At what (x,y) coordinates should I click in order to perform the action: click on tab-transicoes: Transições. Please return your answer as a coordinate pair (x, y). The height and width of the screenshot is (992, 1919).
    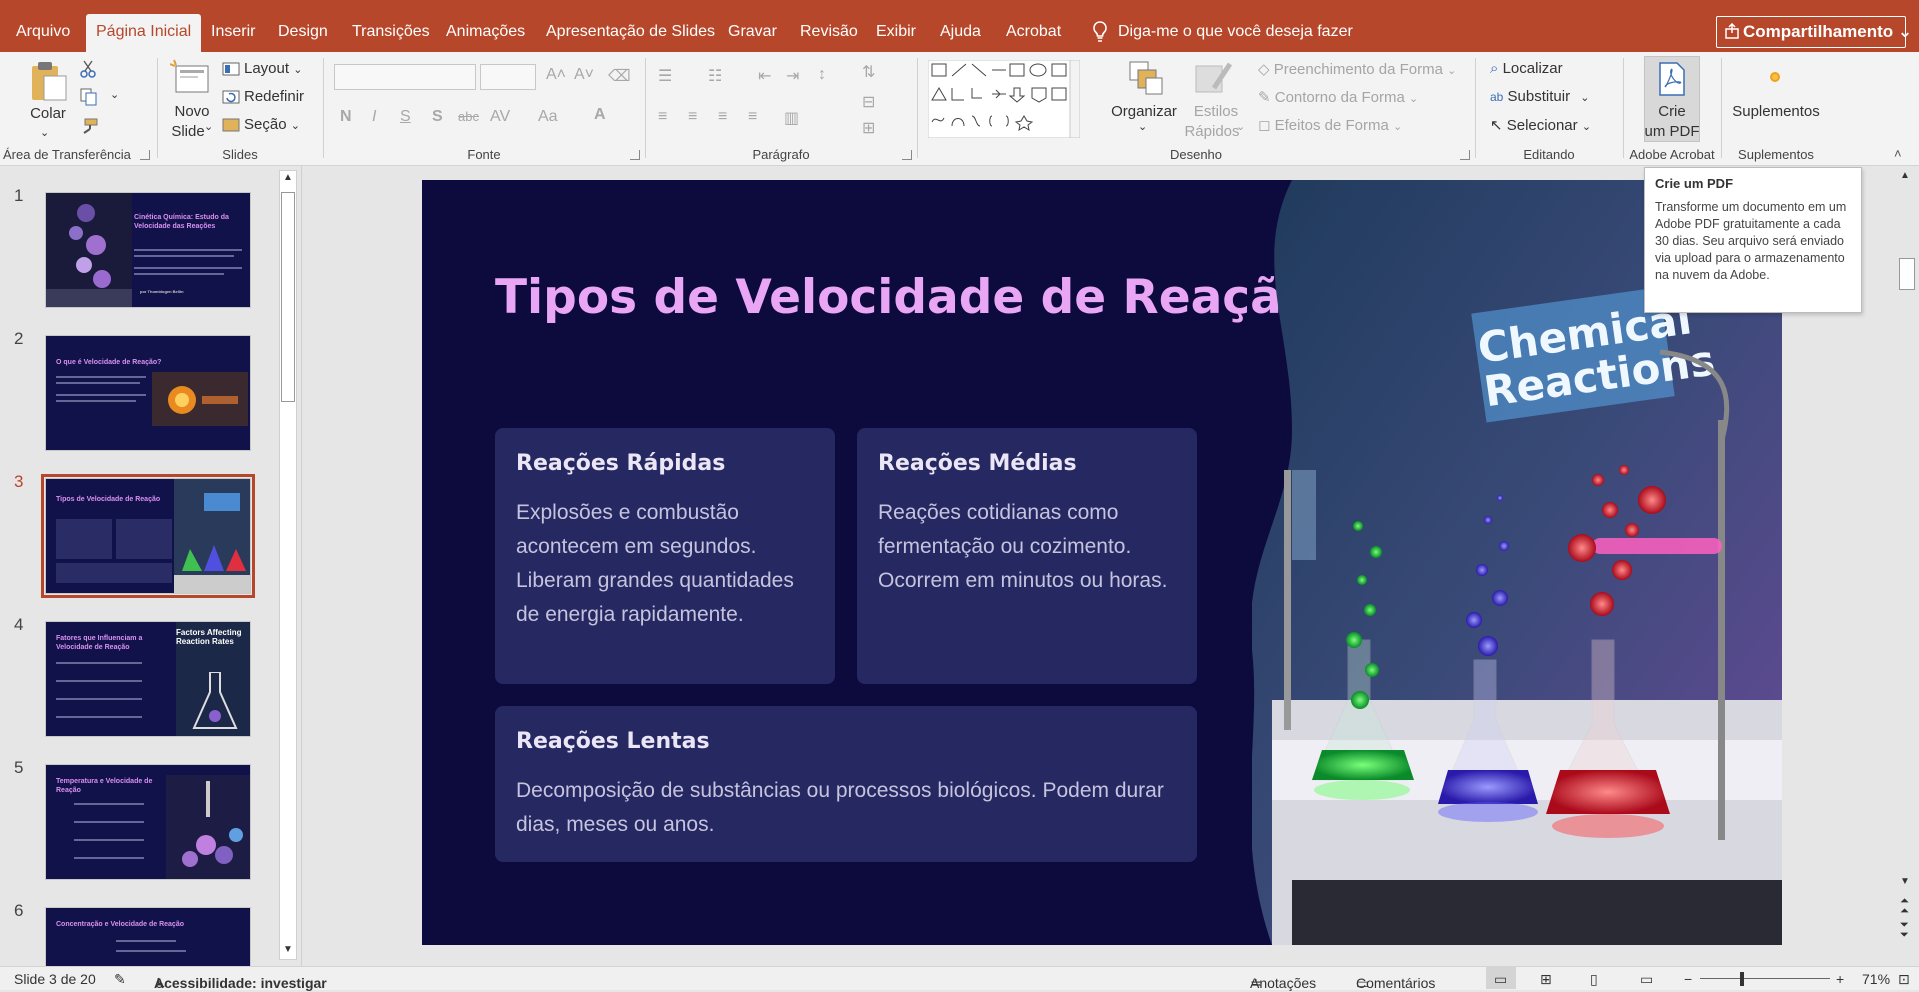
    Looking at the image, I should click on (391, 34).